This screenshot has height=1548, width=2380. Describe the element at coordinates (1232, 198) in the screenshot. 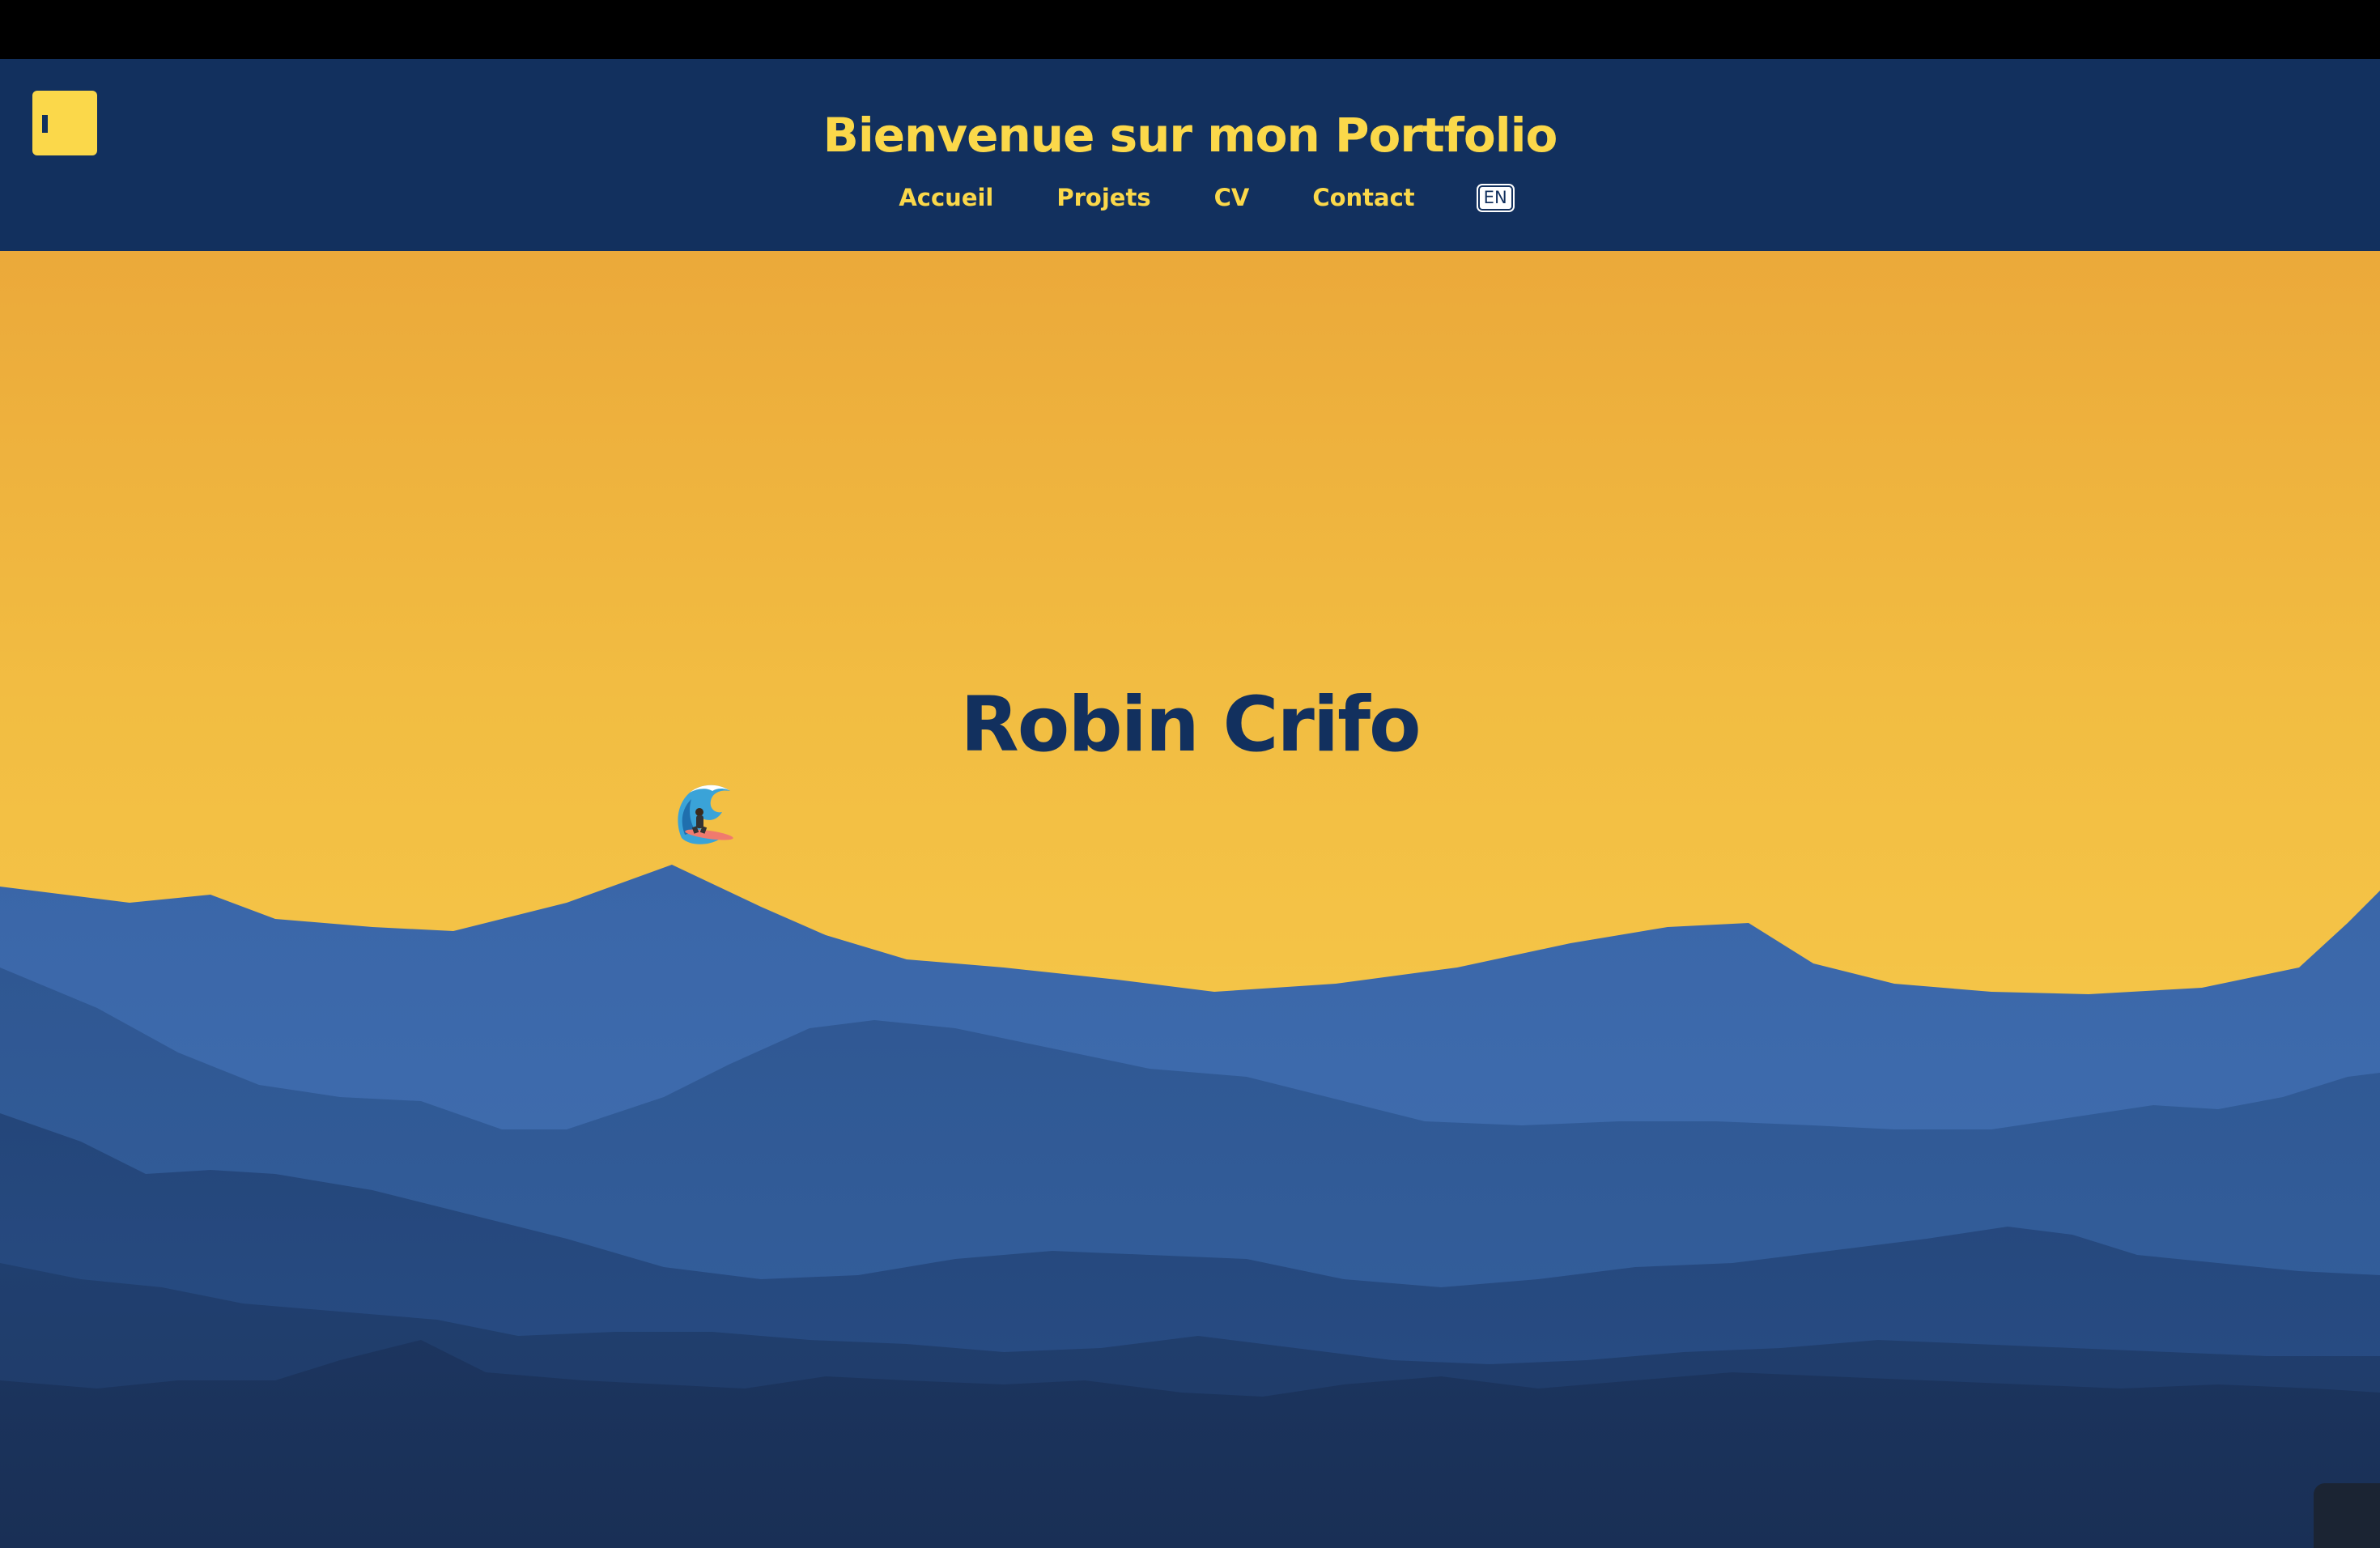

I see `nav-link-cv: CV` at that location.